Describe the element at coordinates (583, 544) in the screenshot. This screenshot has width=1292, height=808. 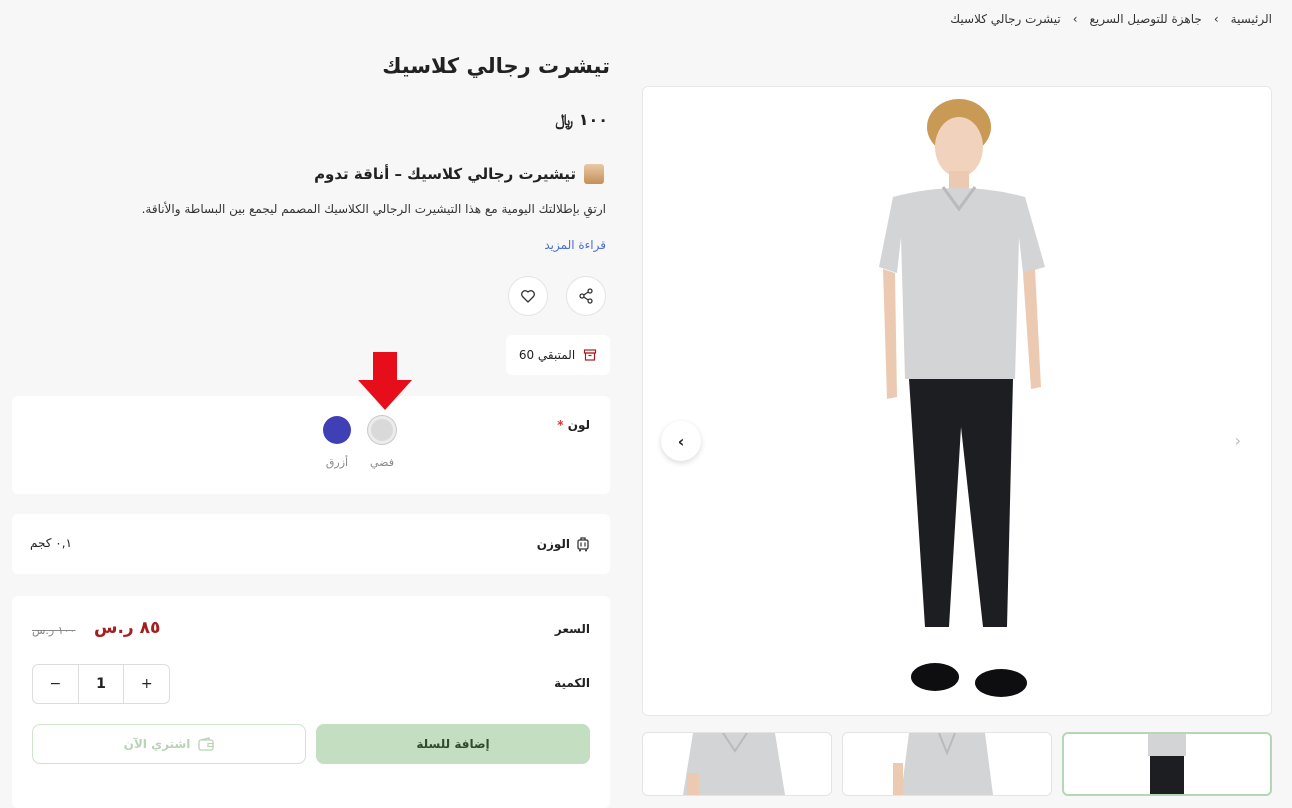
I see `luggage-icon` at that location.